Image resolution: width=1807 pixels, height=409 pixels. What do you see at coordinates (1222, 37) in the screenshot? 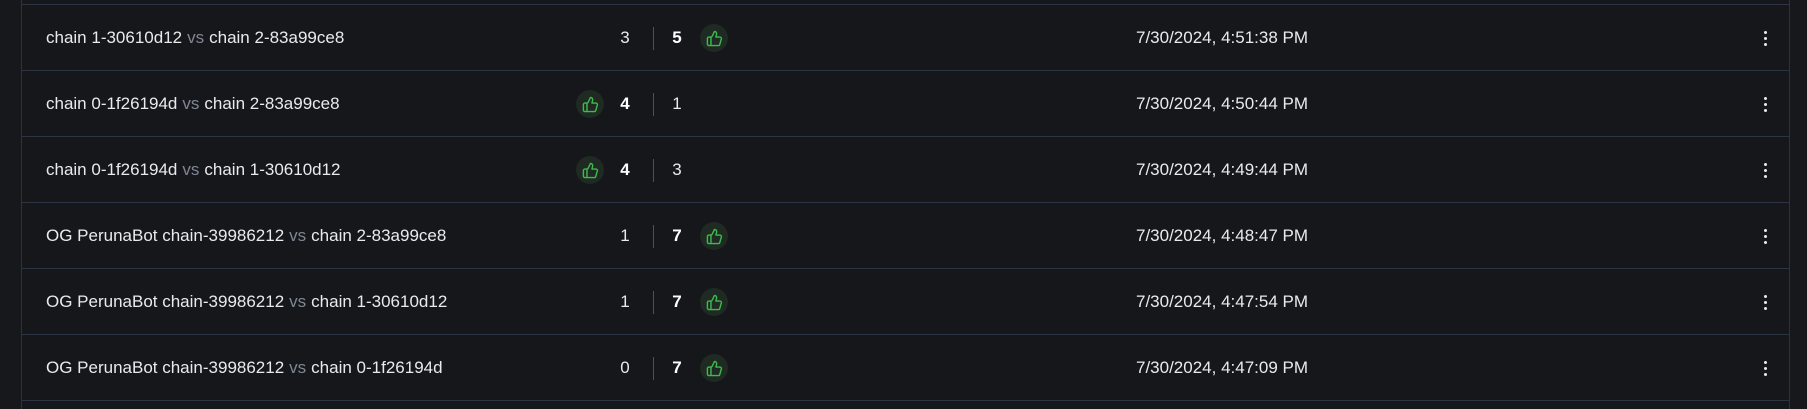
I see `timestamp: 7/30/2024, 4:51:38 PM` at bounding box center [1222, 37].